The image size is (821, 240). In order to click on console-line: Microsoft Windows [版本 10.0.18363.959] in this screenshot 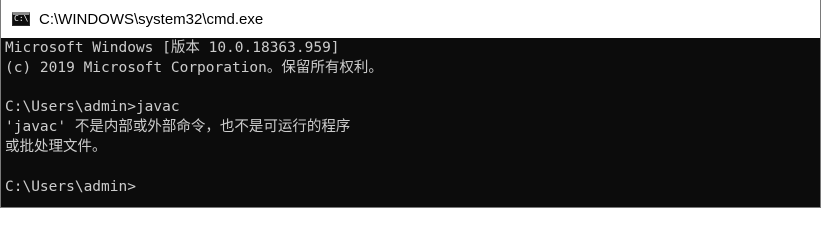, I will do `click(172, 48)`.